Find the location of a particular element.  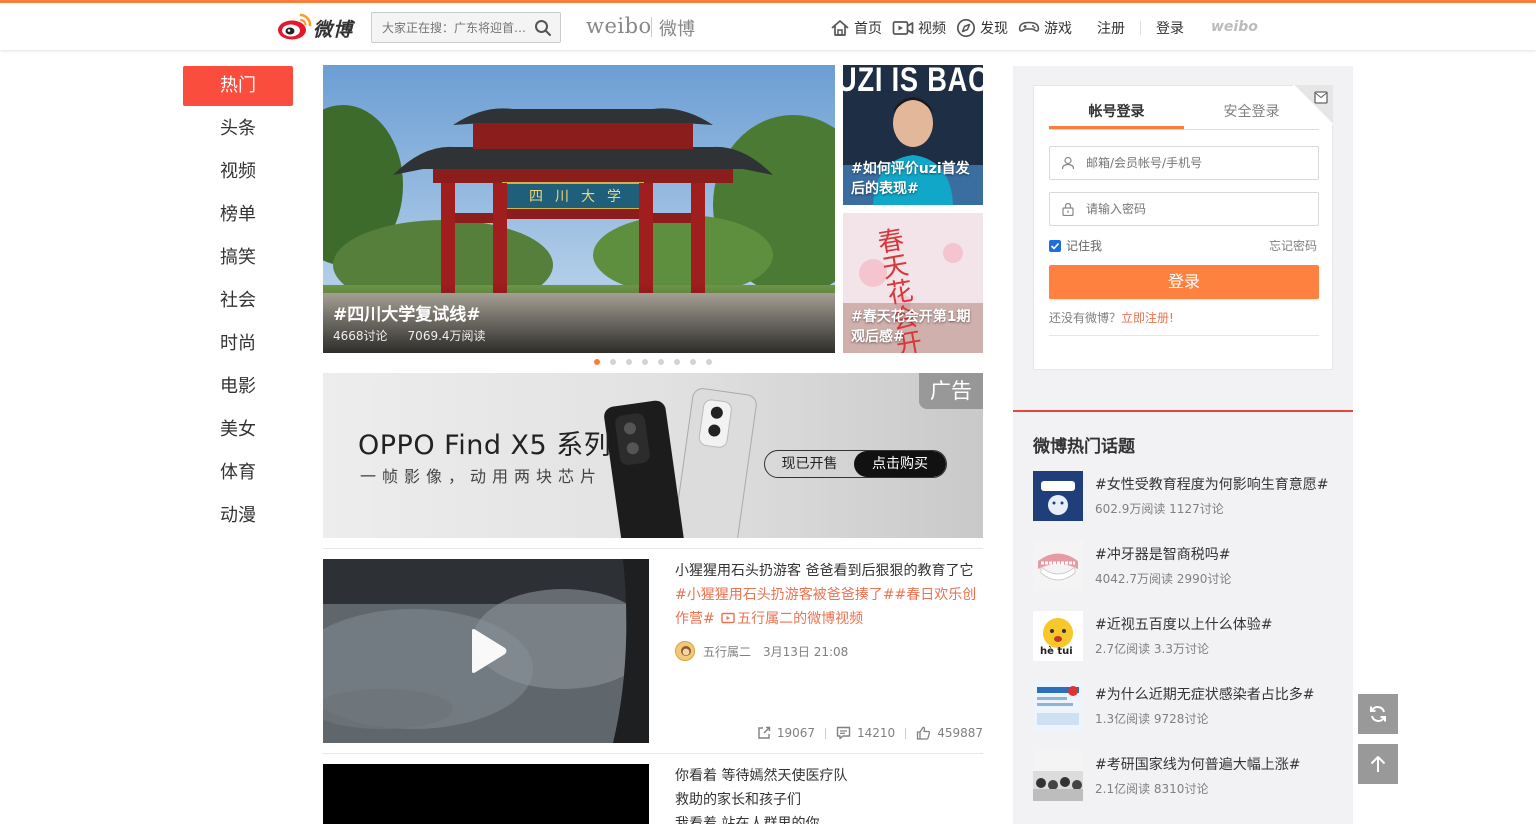

side-card-uzi: UZI IS BACK #如何评价uzi首发后的表现# is located at coordinates (913, 135).